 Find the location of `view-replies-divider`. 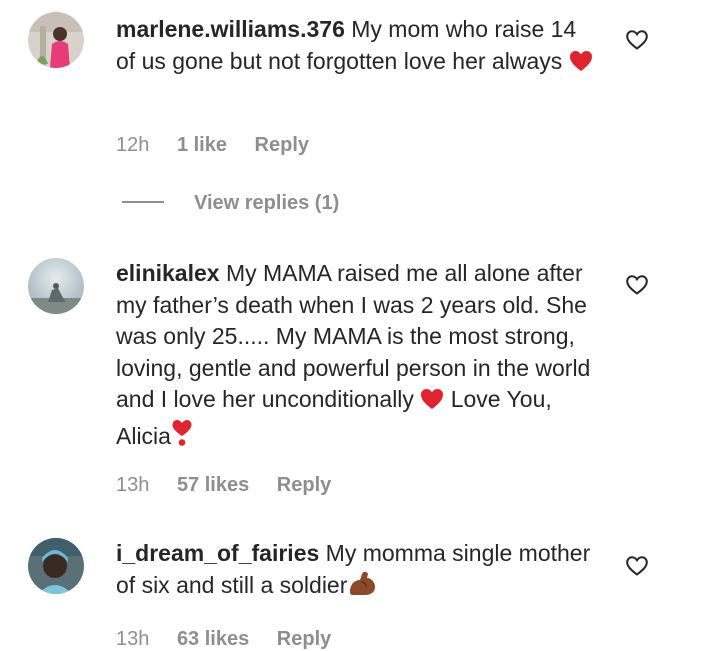

view-replies-divider is located at coordinates (143, 202).